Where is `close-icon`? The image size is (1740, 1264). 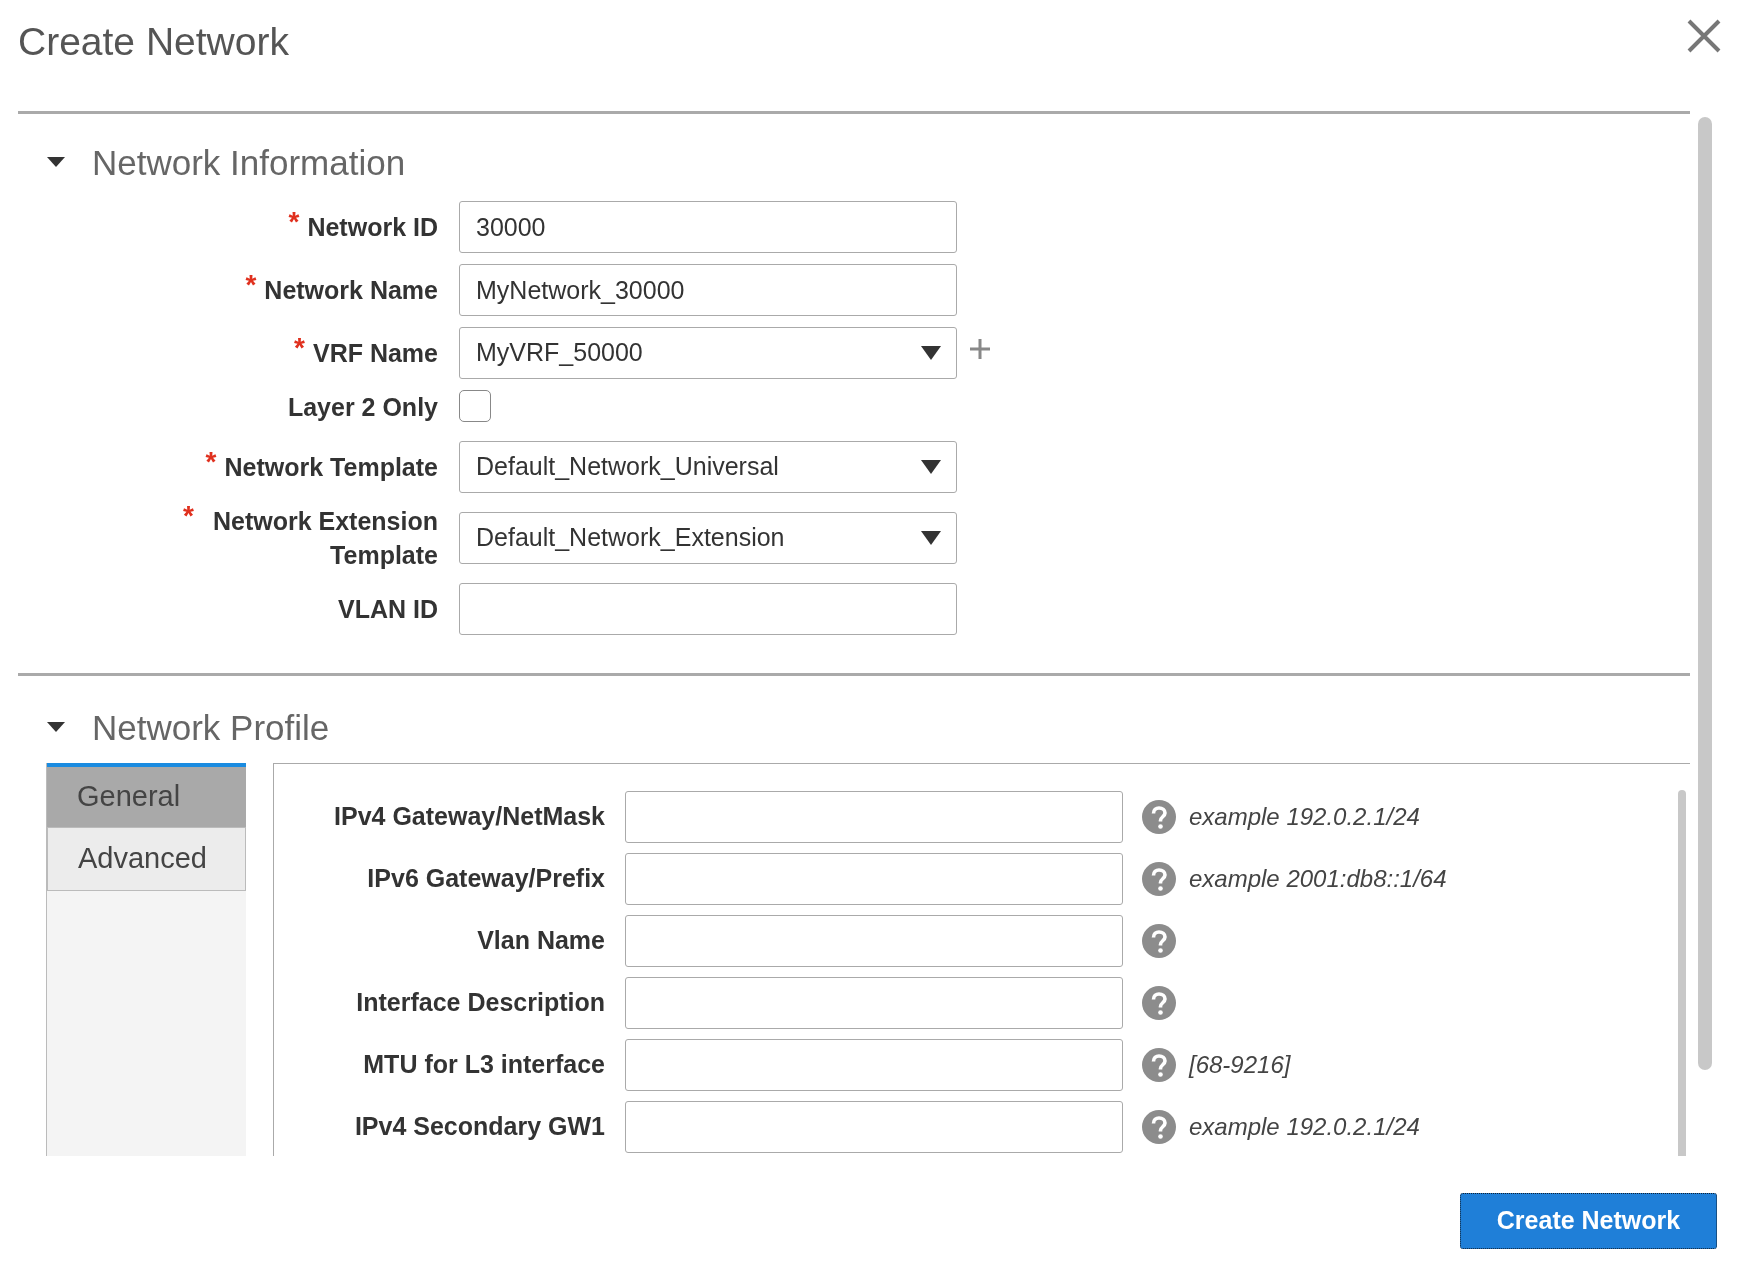
close-icon is located at coordinates (1704, 36).